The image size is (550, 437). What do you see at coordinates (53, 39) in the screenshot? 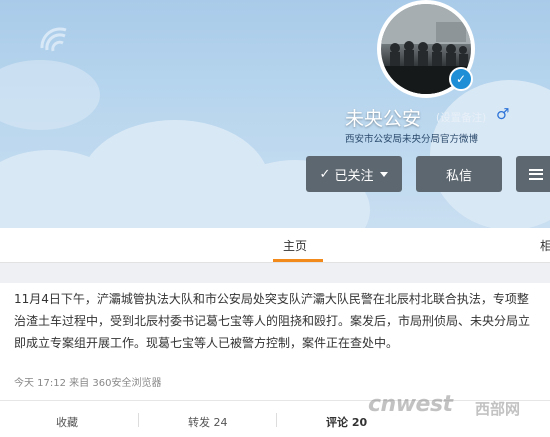
I see `signal-icon` at bounding box center [53, 39].